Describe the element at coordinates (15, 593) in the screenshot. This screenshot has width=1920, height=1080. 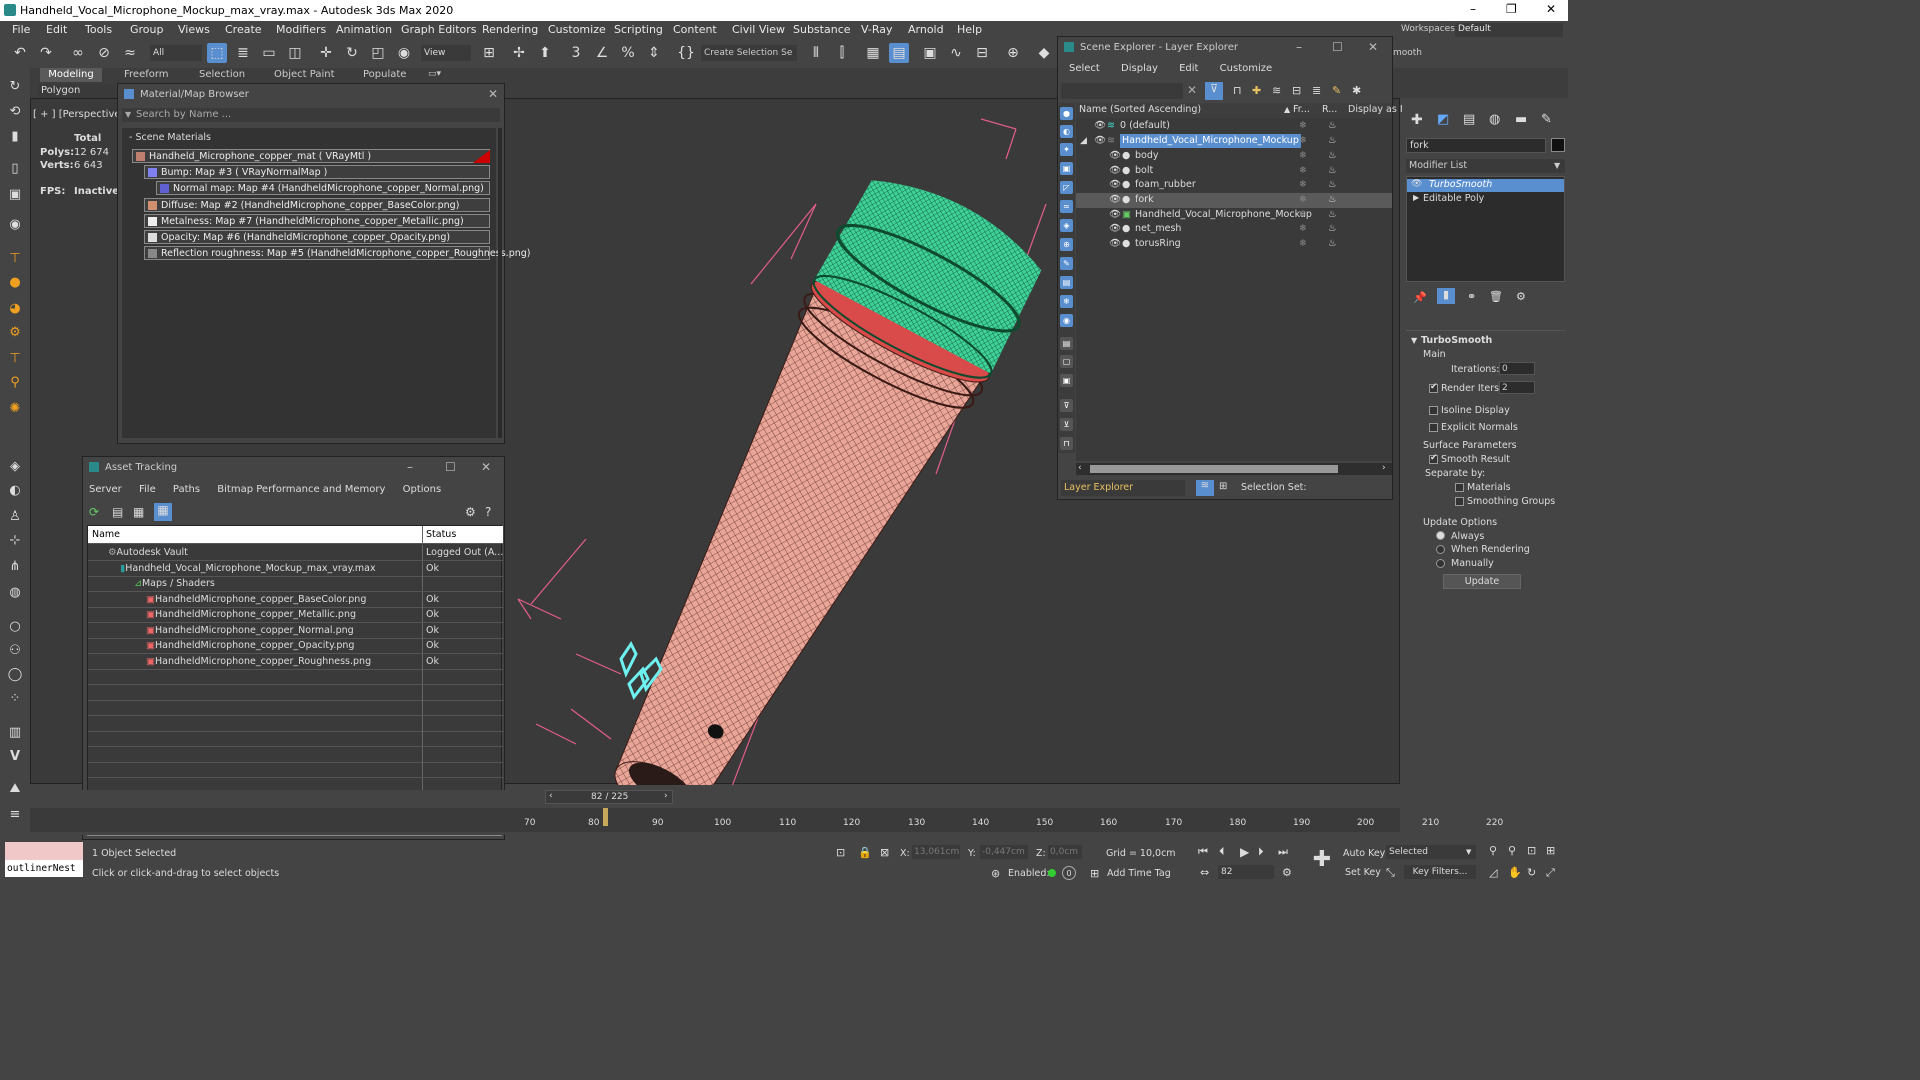
I see `spray-icon: ◍` at that location.